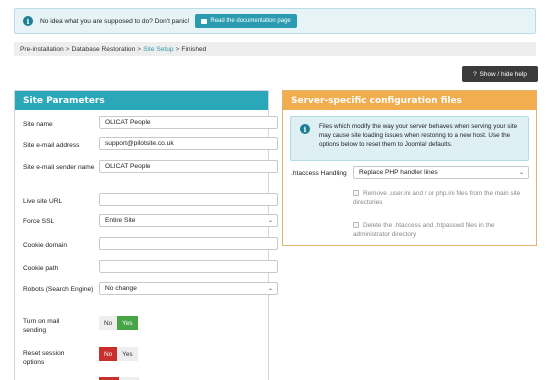  What do you see at coordinates (41, 326) in the screenshot?
I see `mail-sending-label: Turn on mail sending` at bounding box center [41, 326].